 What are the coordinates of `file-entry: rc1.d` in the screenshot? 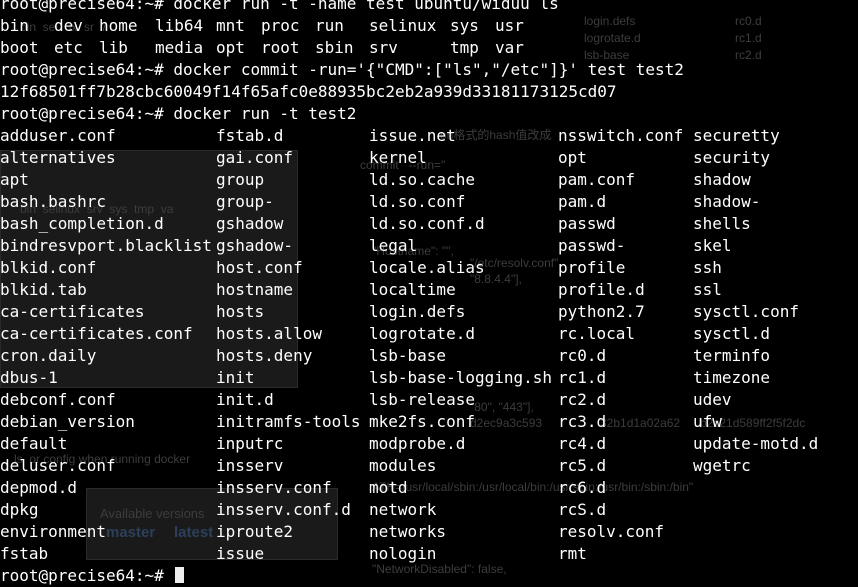 It's located at (582, 377).